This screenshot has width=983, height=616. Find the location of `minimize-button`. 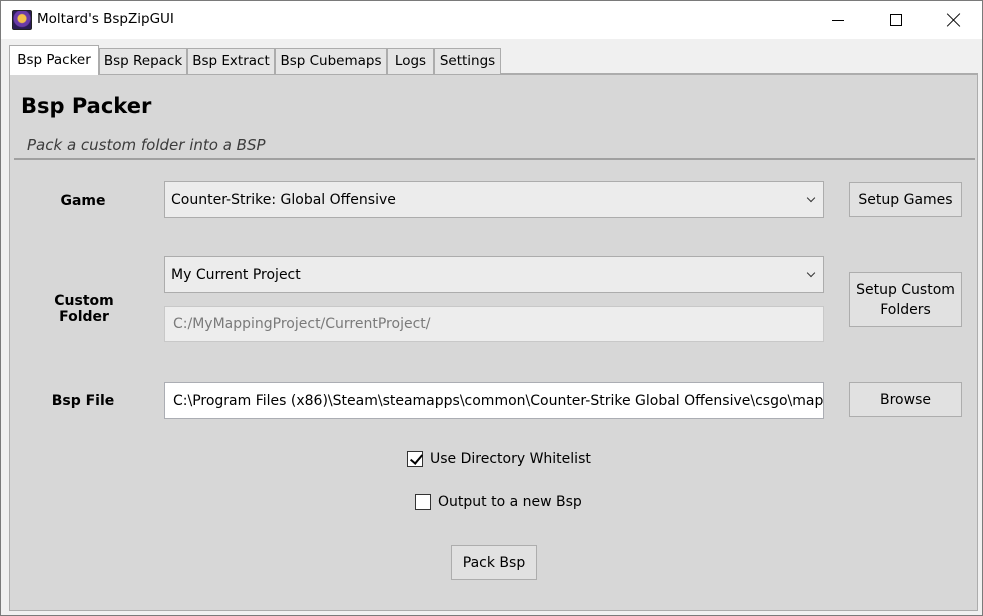

minimize-button is located at coordinates (838, 20).